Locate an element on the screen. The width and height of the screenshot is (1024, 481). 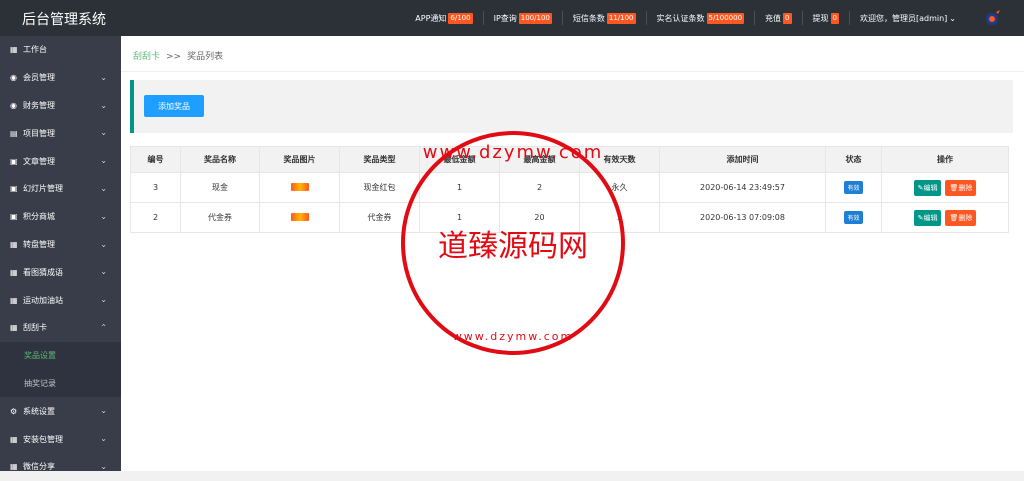
realname-count-link: 实名认证条数 5/100000 is located at coordinates (700, 18).